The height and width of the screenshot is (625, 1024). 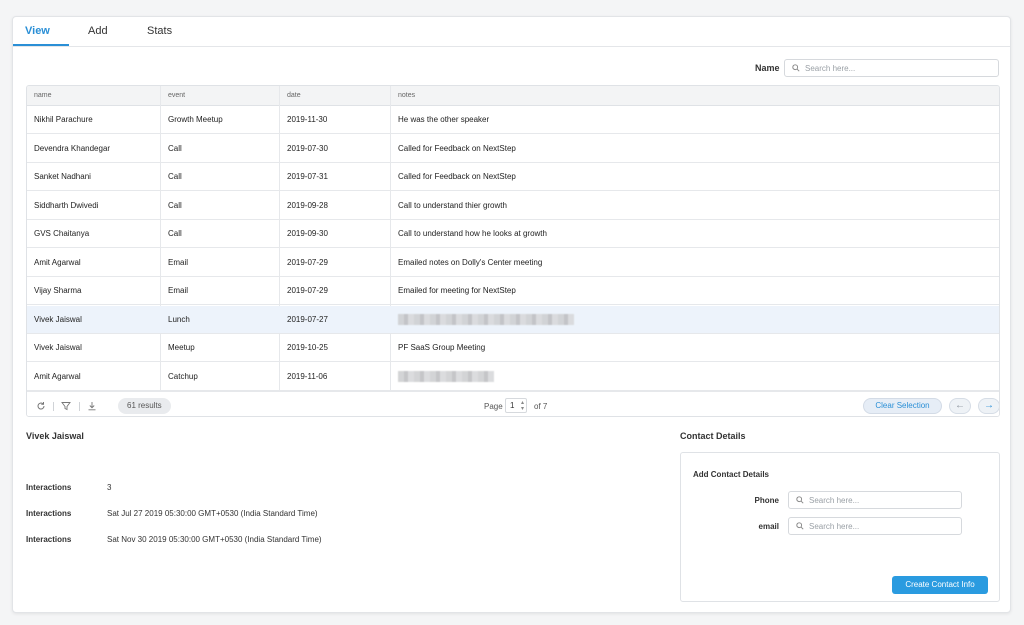 I want to click on page-spinner-icon: ▴ ▾, so click(x=522, y=406).